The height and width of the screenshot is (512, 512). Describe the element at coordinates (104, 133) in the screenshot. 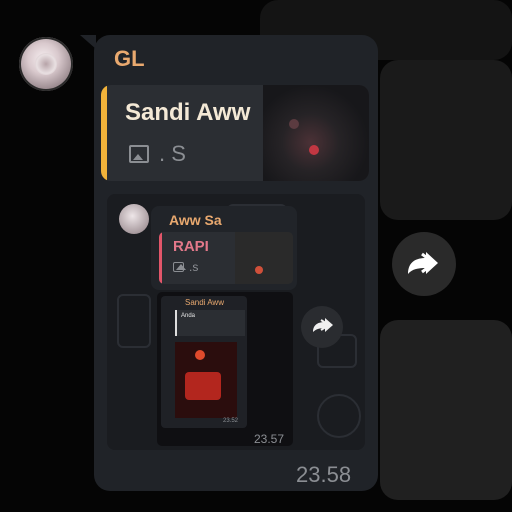

I see `reply-accent-bar` at that location.